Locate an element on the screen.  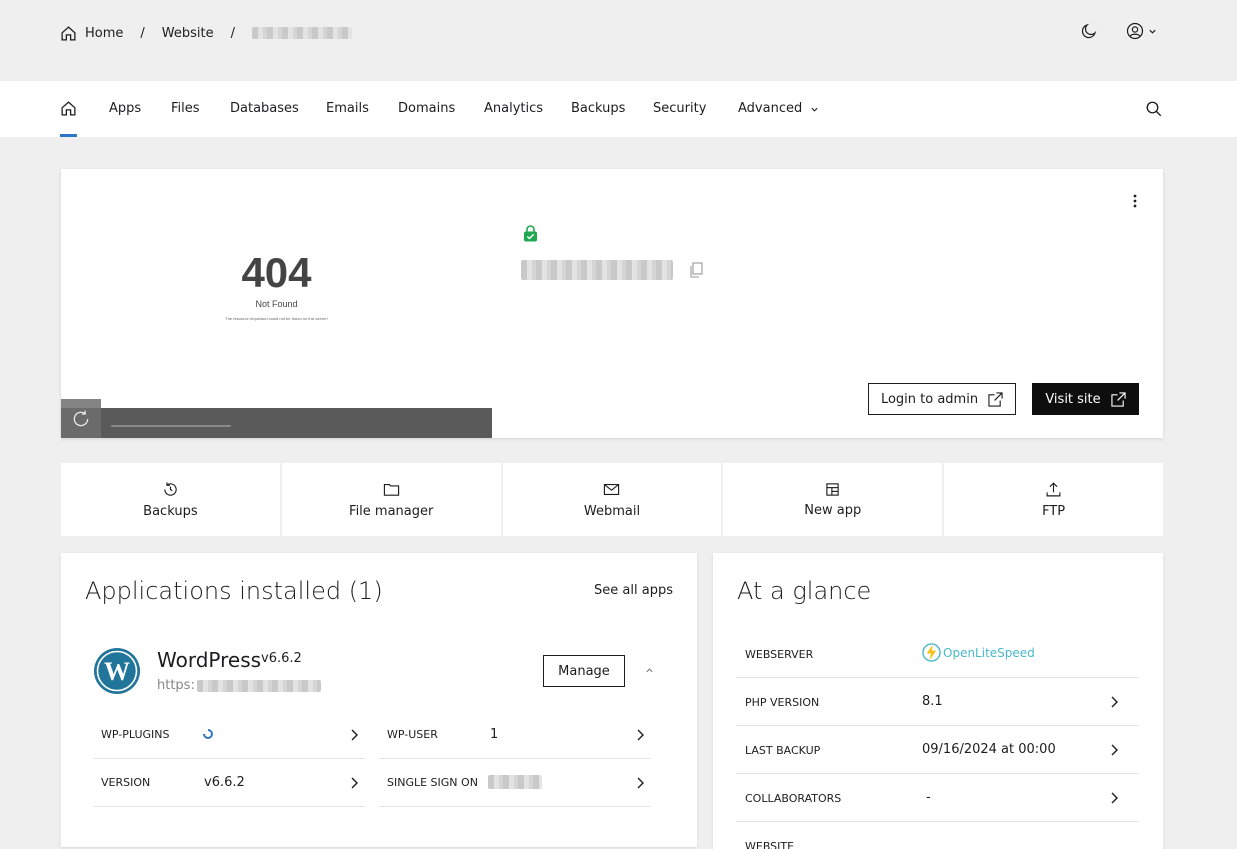
tab-apps: Apps is located at coordinates (125, 109).